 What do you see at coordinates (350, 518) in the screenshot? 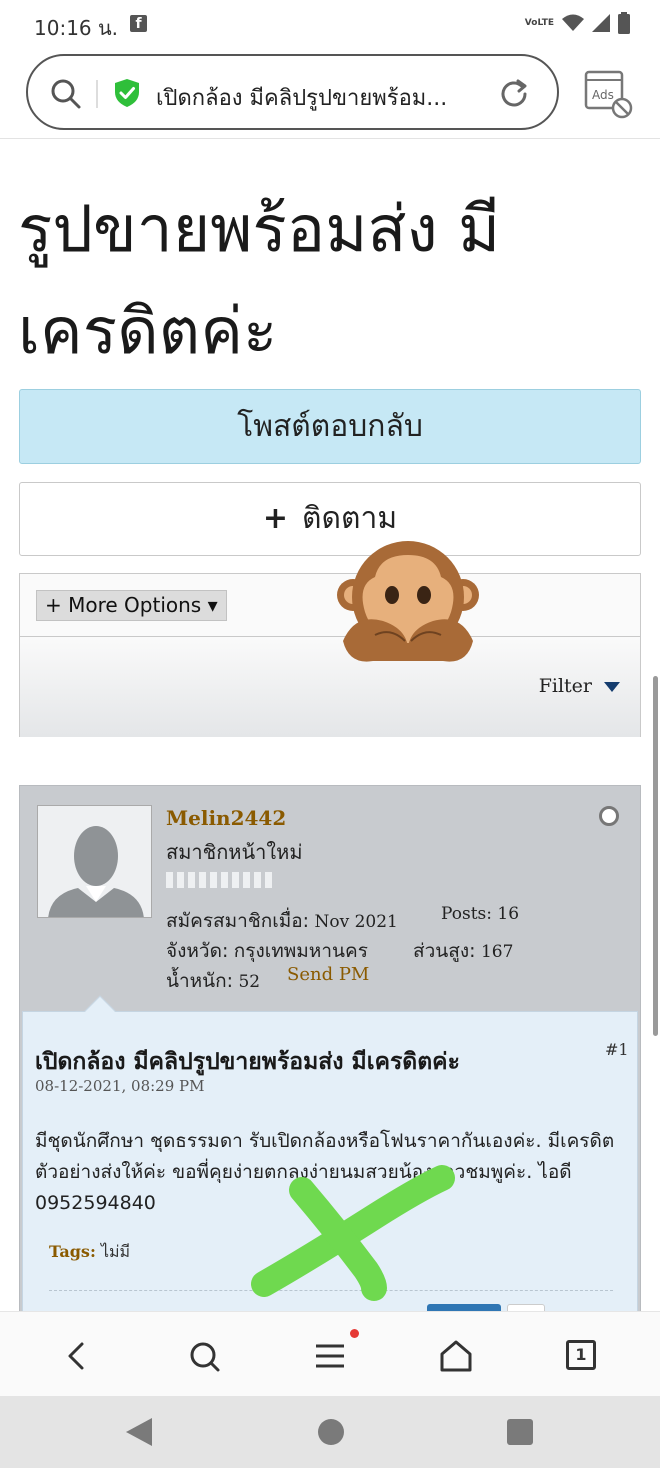
I see `follow-label: ติดตาม` at bounding box center [350, 518].